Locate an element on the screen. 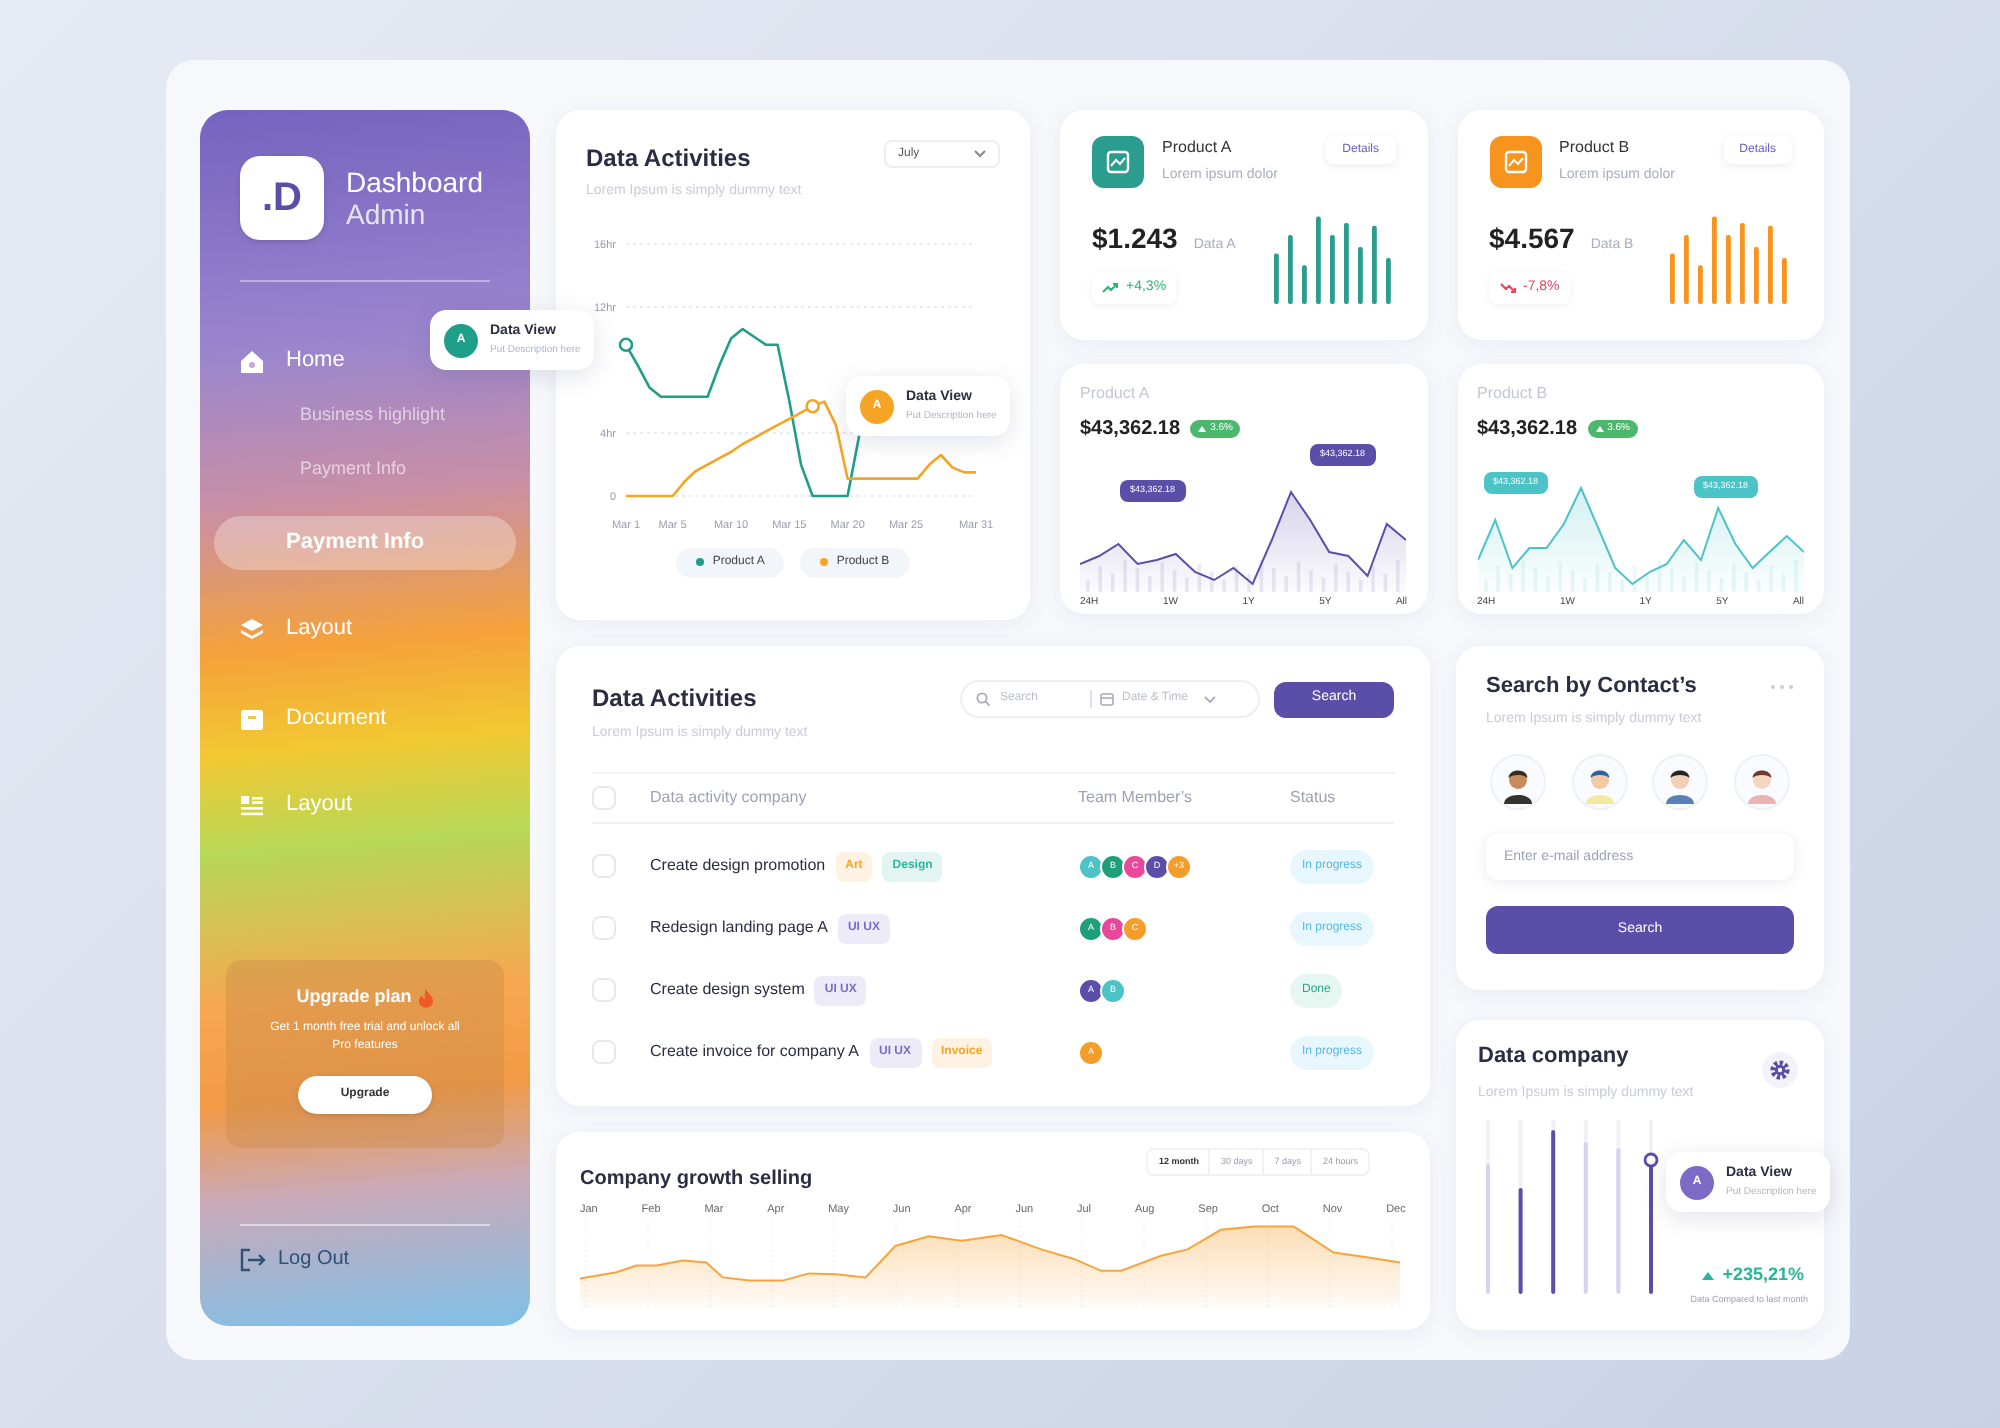  flame-icon is located at coordinates (425, 997).